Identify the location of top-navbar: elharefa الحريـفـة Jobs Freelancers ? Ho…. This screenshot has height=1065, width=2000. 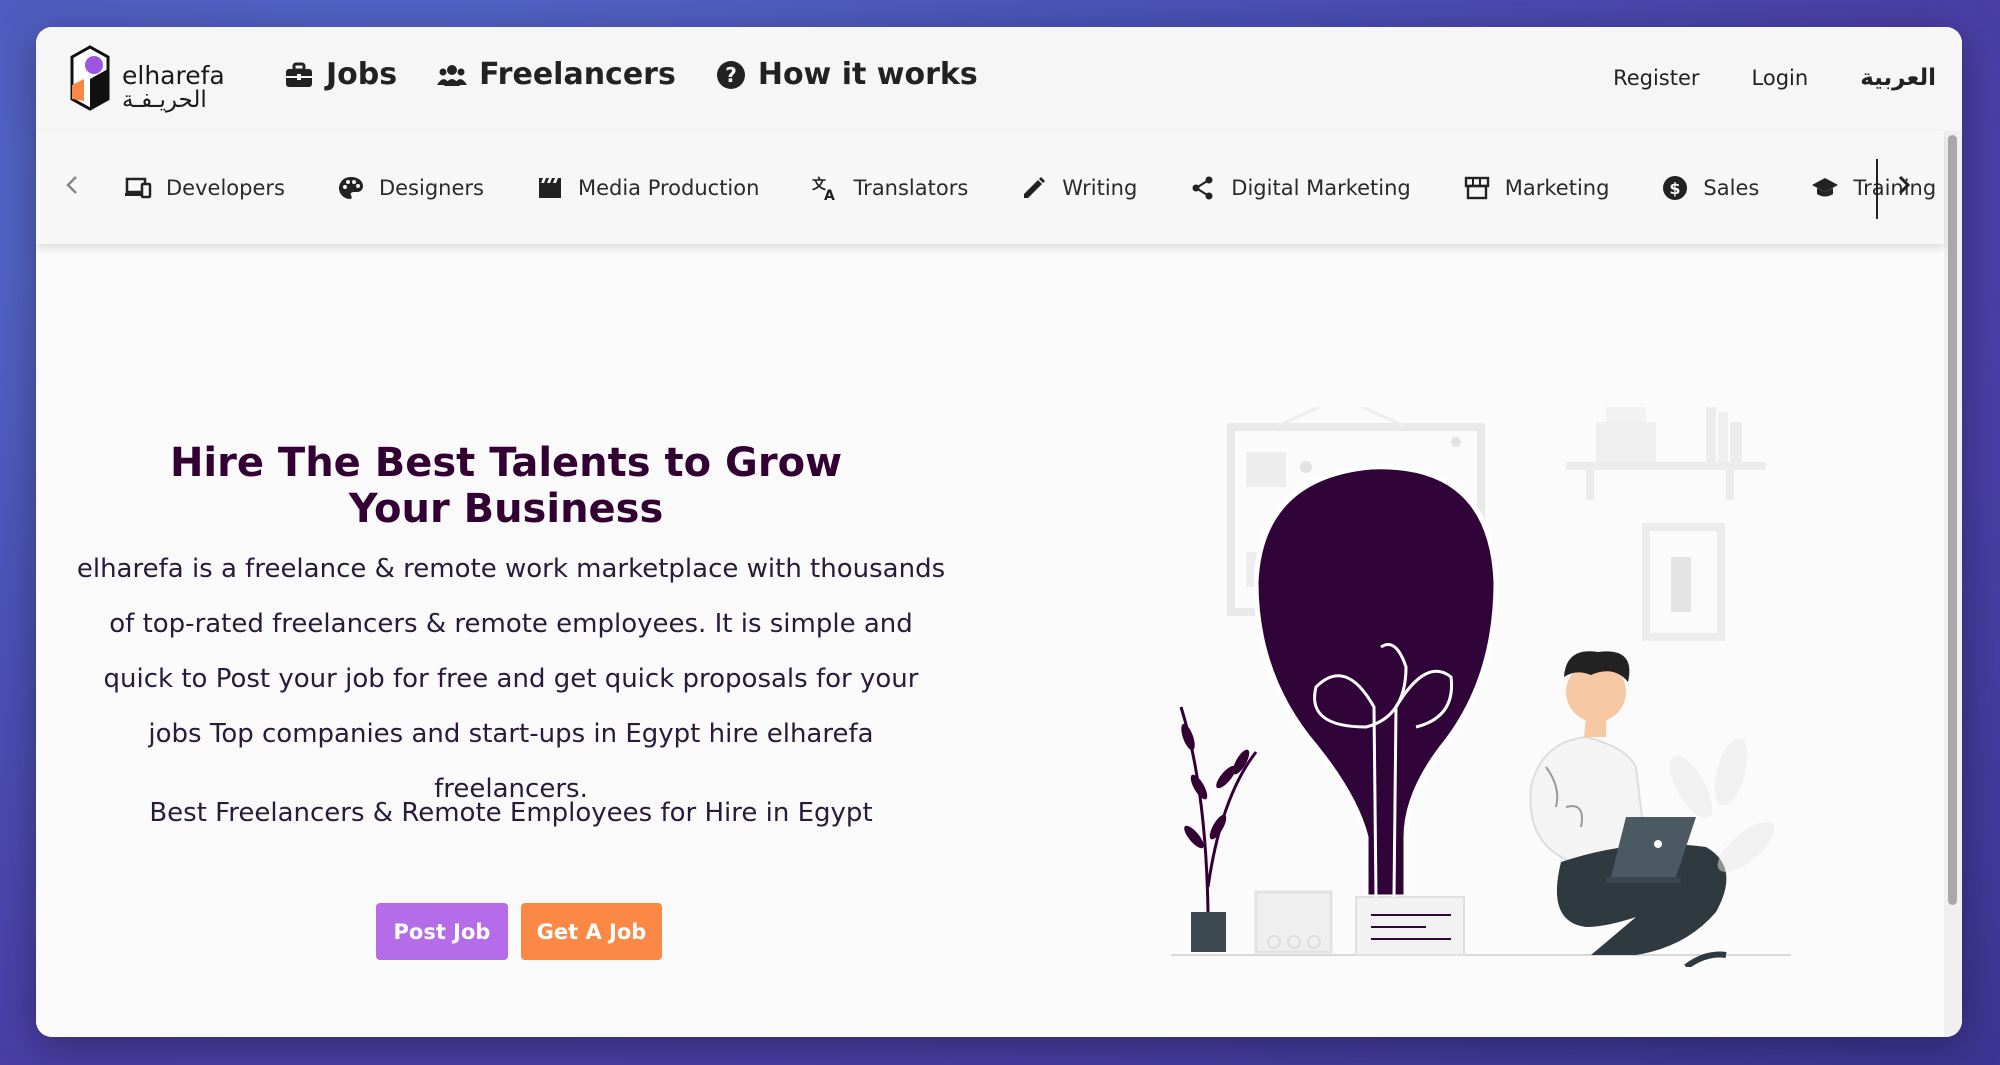
(999, 79).